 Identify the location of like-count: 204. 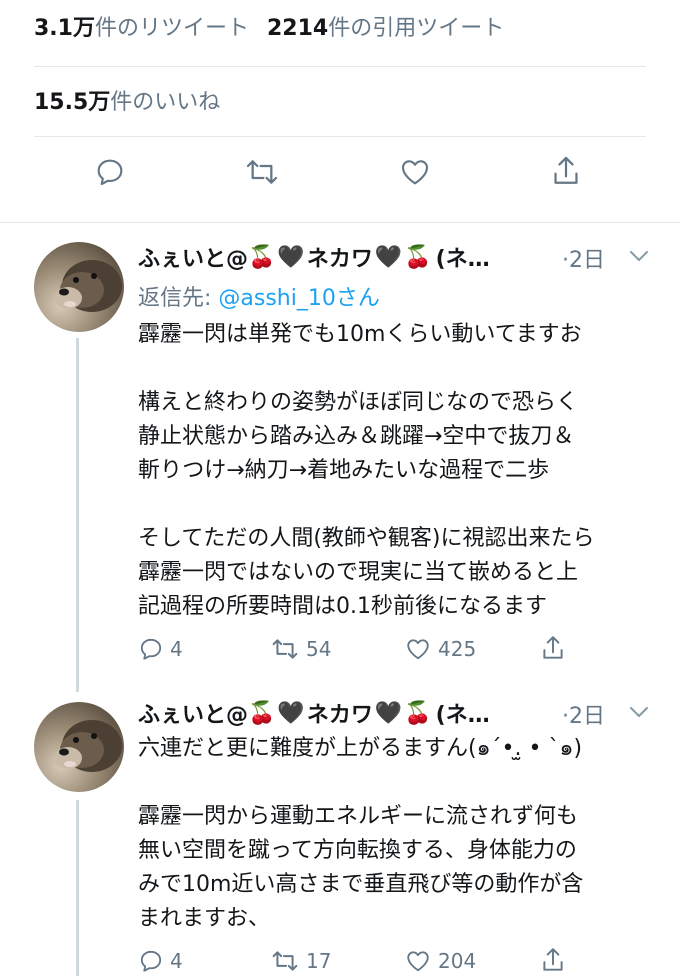
(457, 961).